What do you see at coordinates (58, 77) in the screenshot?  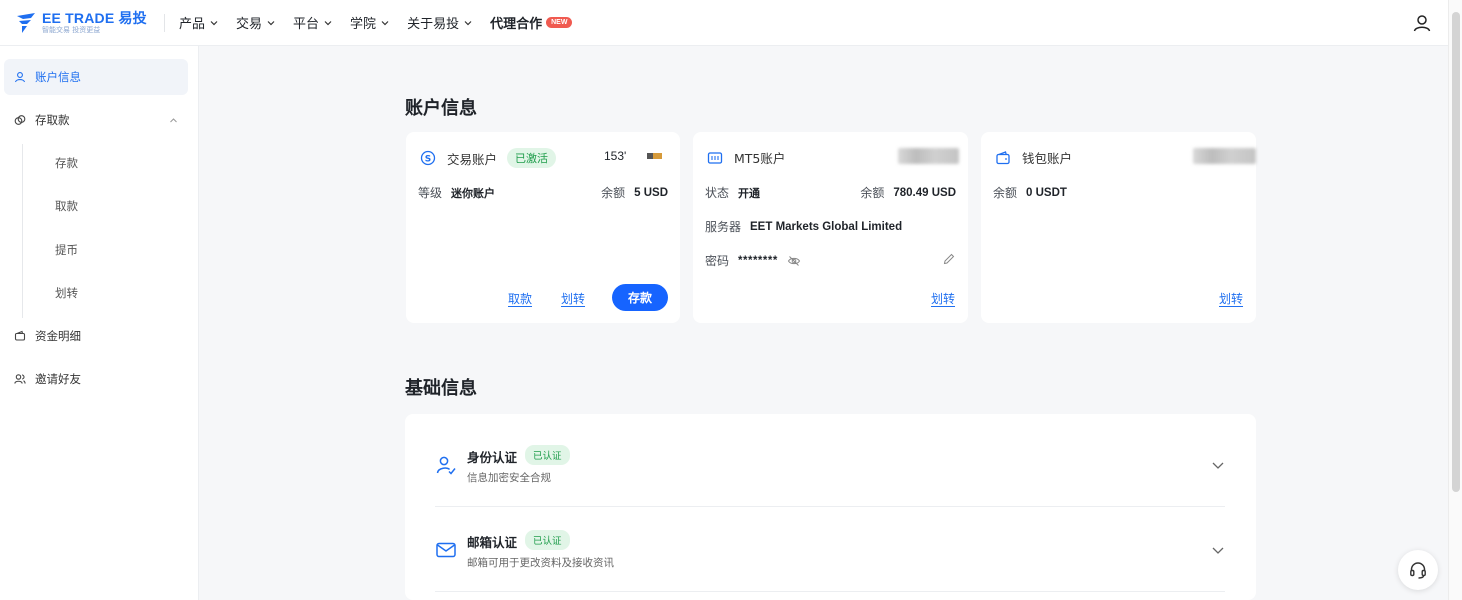 I see `sidebar-item-label: 账户信息` at bounding box center [58, 77].